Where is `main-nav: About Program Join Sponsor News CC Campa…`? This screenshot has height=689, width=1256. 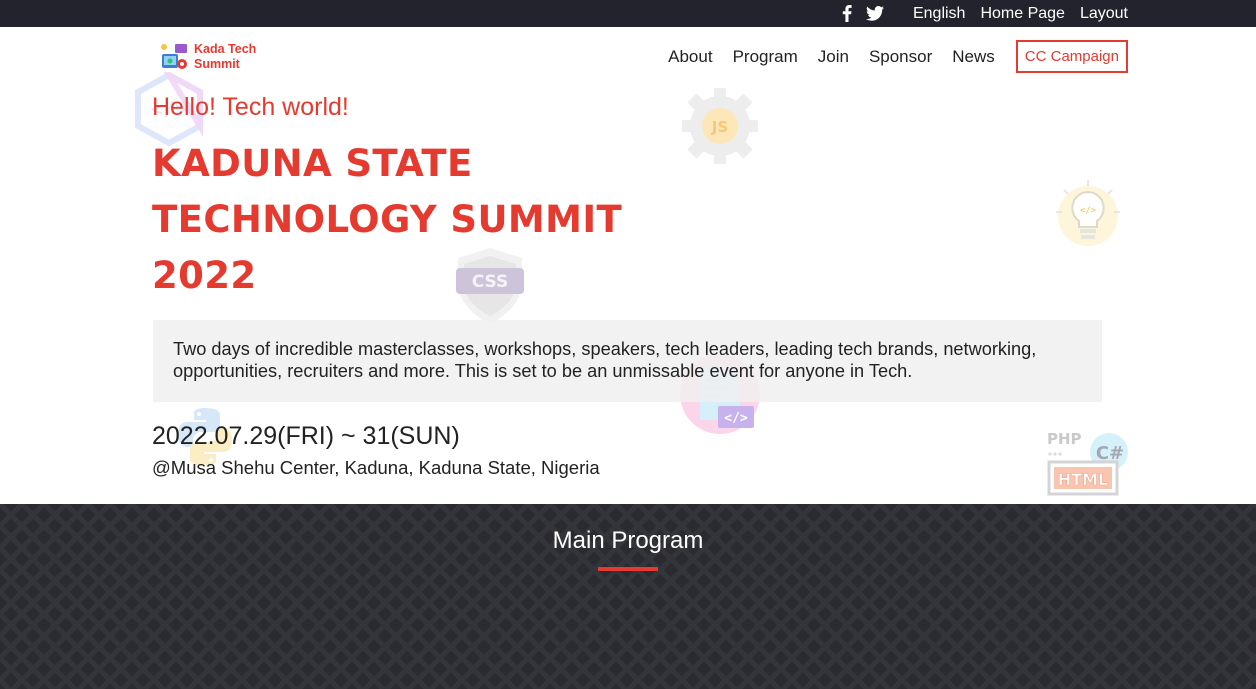 main-nav: About Program Join Sponsor News CC Campa… is located at coordinates (888, 56).